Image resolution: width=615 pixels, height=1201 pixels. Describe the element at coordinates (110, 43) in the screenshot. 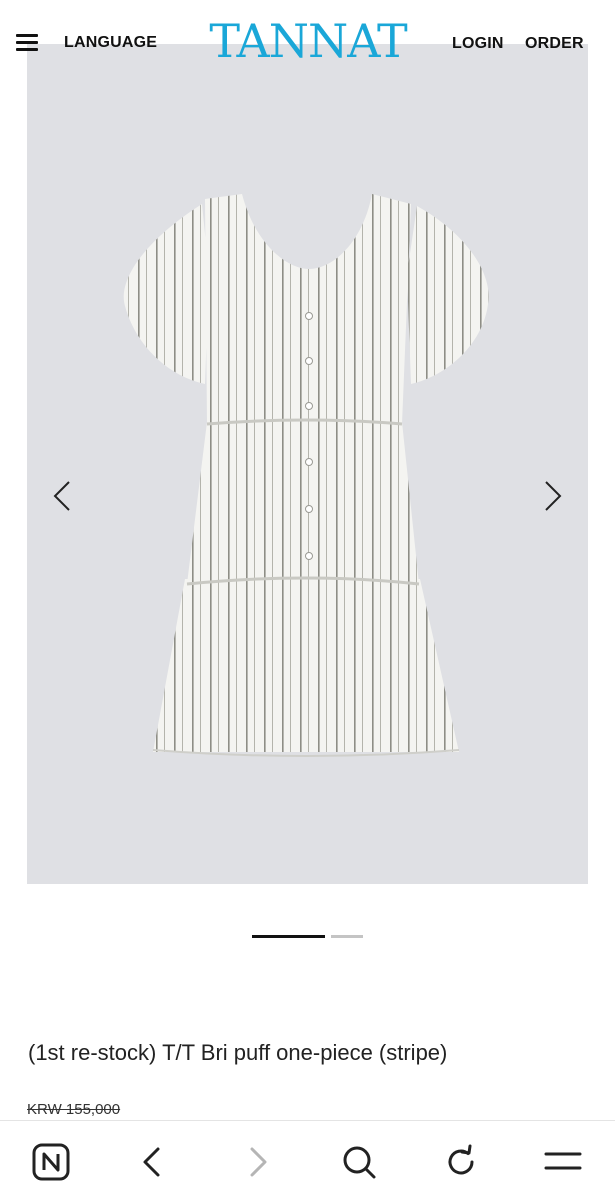

I see `language-link: LANGUAGE` at that location.